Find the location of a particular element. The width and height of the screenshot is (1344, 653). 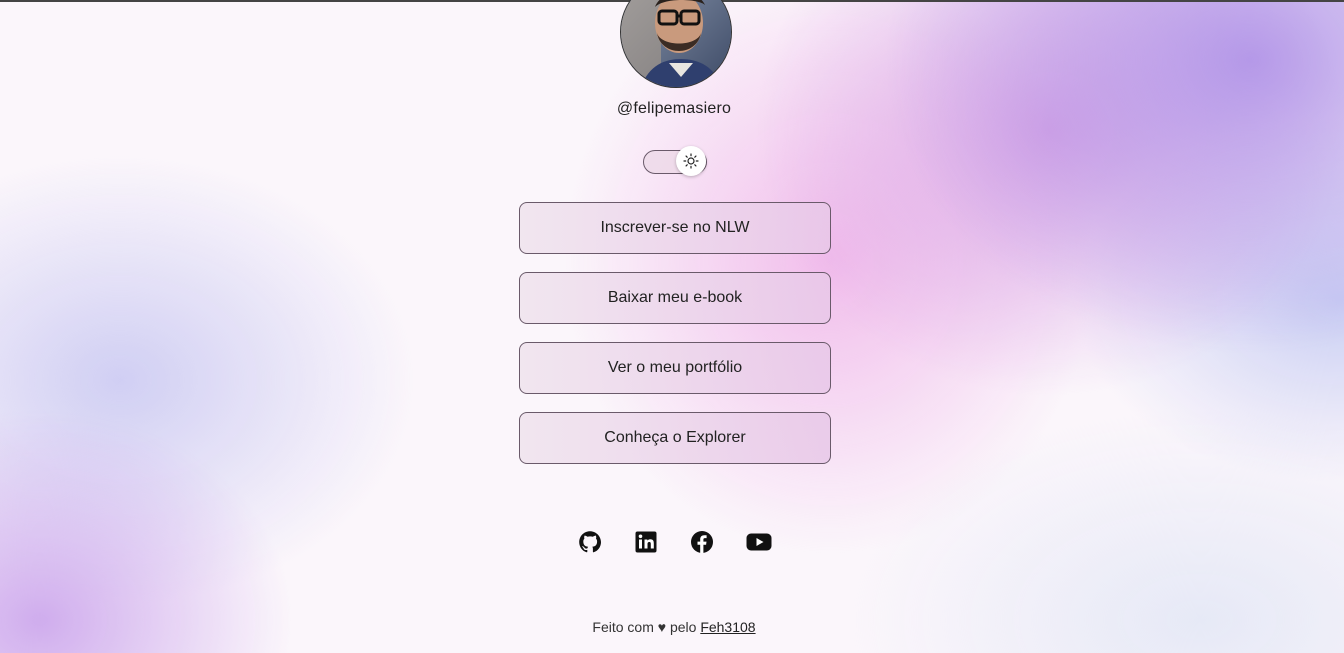

github-icon is located at coordinates (590, 542).